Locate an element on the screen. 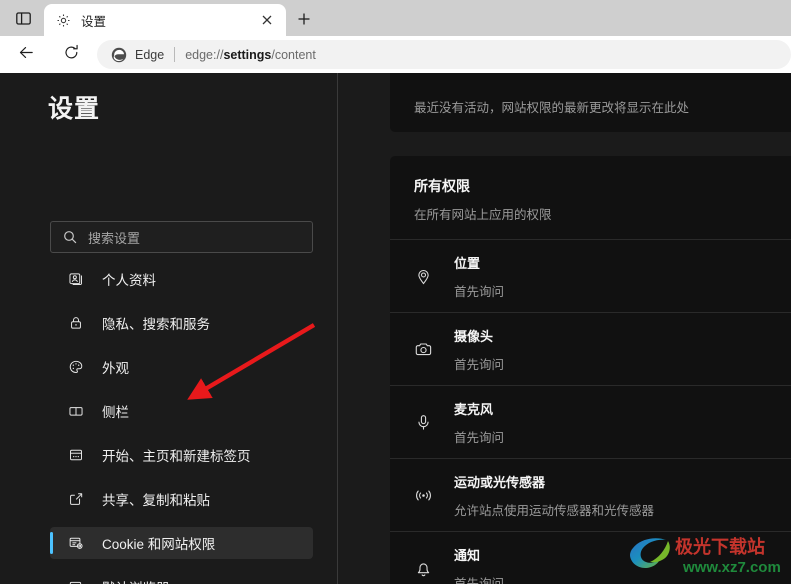  bell-icon is located at coordinates (423, 568).